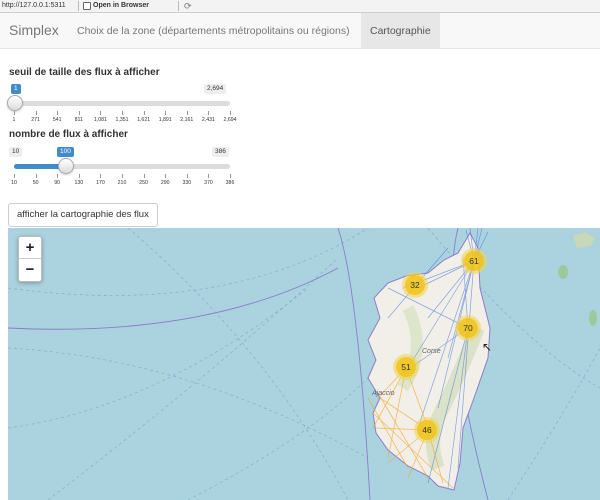 Image resolution: width=600 pixels, height=500 pixels. What do you see at coordinates (34, 30) in the screenshot?
I see `app-brand: Simplex` at bounding box center [34, 30].